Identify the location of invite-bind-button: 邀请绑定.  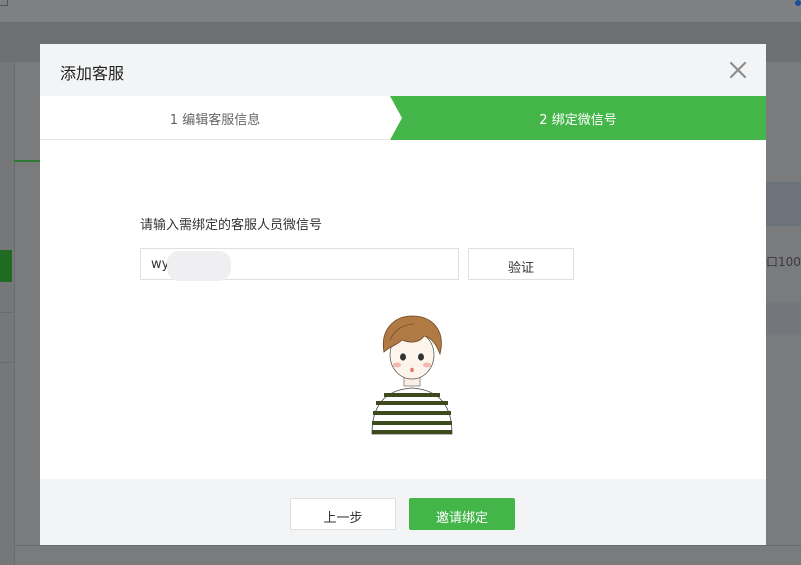
(462, 514).